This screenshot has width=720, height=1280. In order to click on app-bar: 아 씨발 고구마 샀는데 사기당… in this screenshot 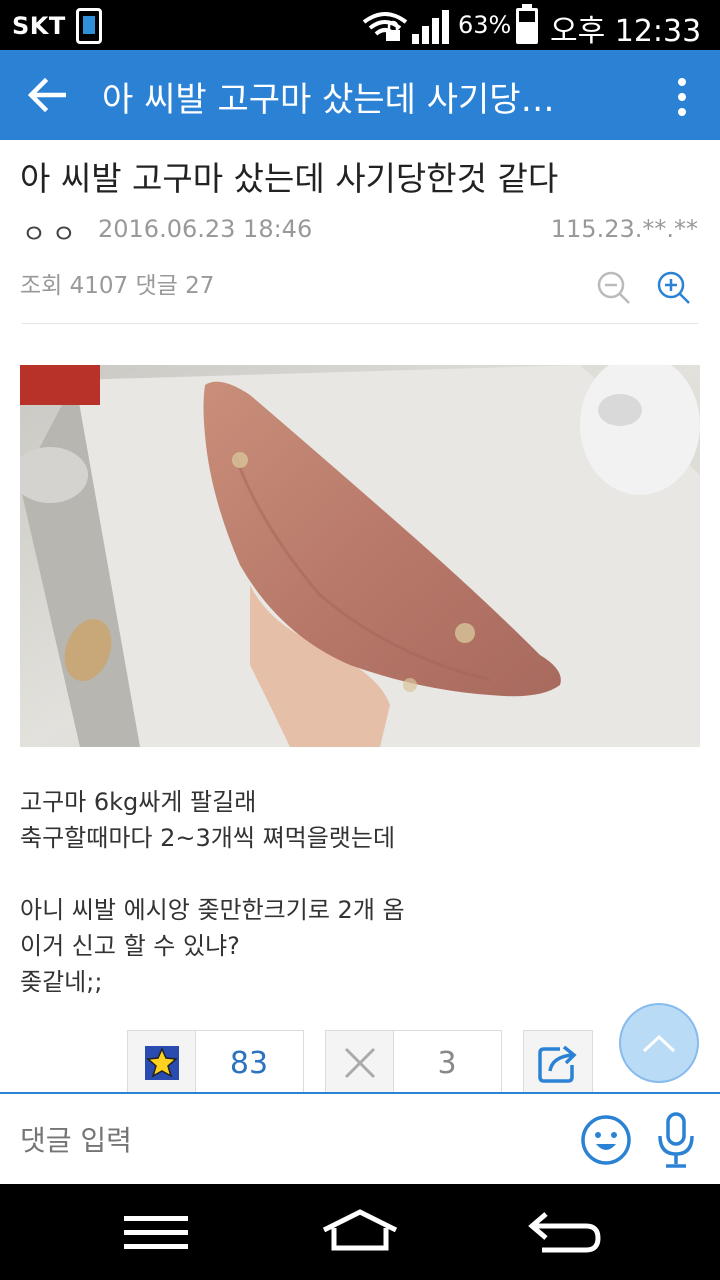, I will do `click(360, 95)`.